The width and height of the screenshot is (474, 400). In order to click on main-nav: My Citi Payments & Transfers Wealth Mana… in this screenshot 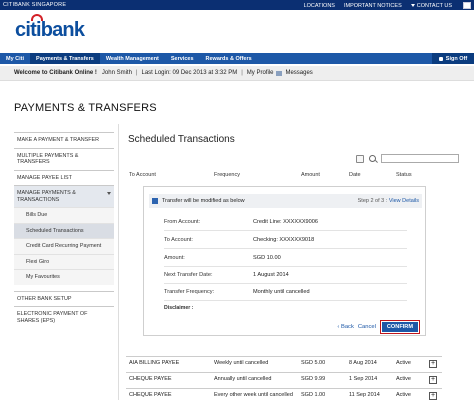, I will do `click(237, 58)`.